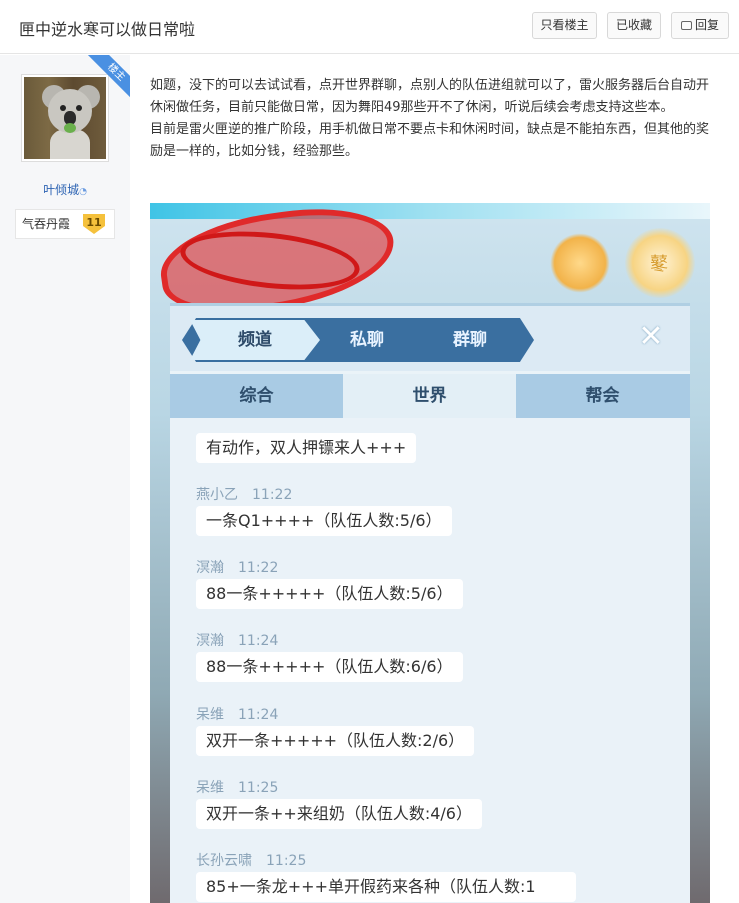 The width and height of the screenshot is (739, 903). Describe the element at coordinates (329, 594) in the screenshot. I see `message-text: 88一条+++++（队伍人数:5/6）` at that location.